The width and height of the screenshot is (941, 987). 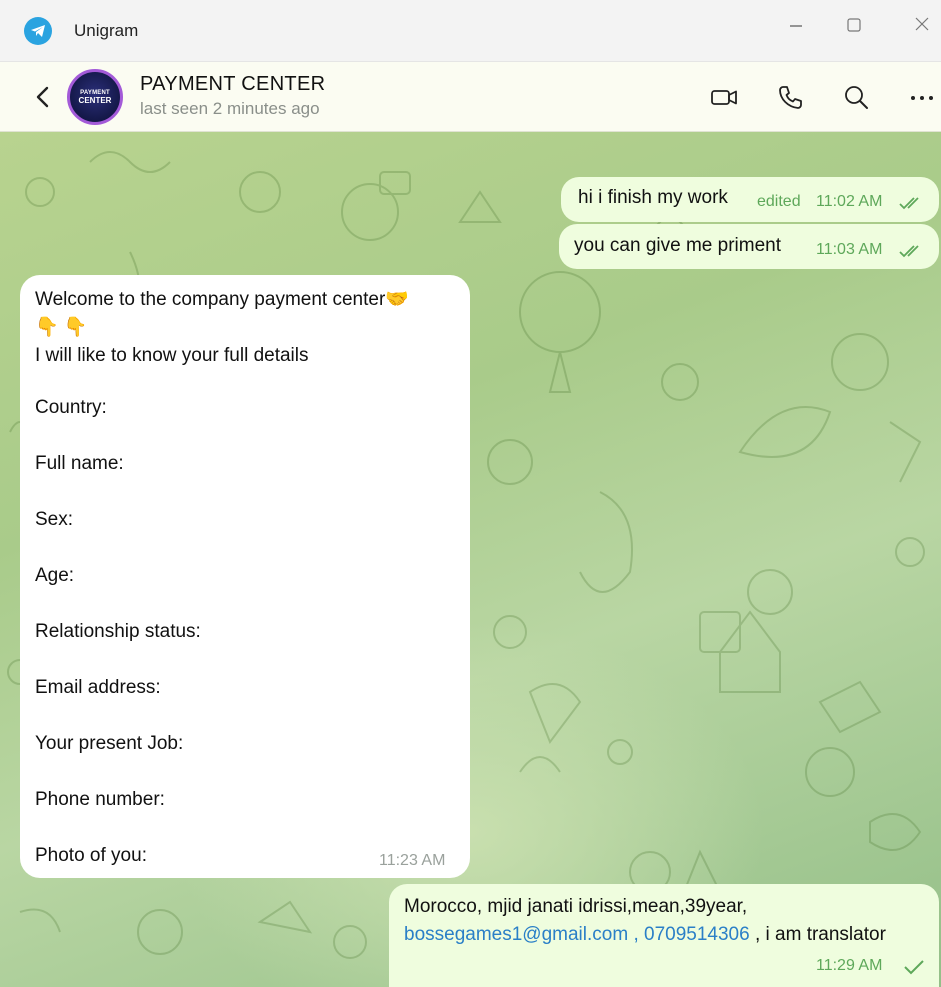 What do you see at coordinates (118, 631) in the screenshot?
I see `form-field-label: Relationship status:` at bounding box center [118, 631].